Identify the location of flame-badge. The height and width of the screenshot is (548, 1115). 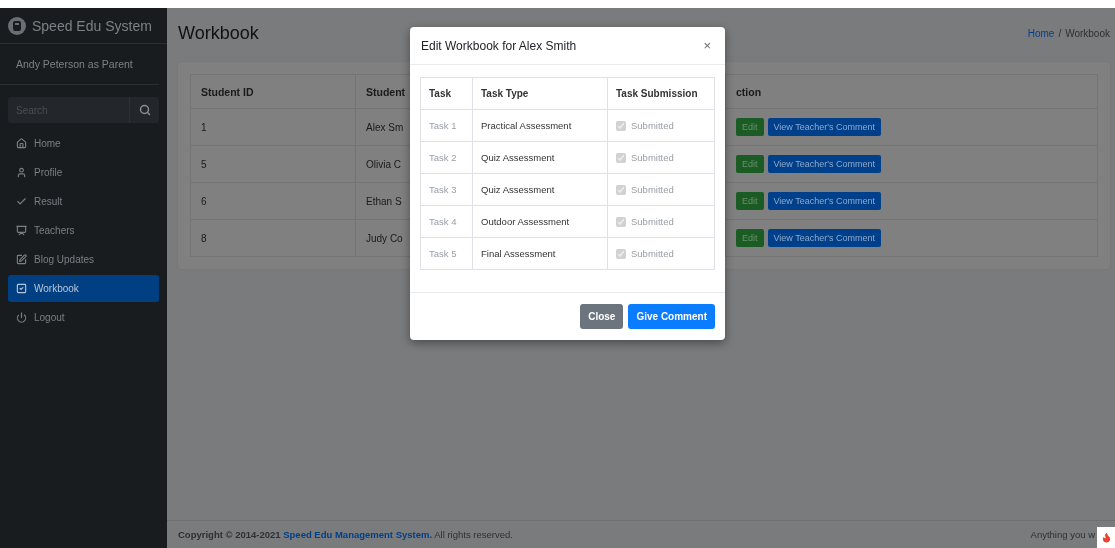
(1106, 537).